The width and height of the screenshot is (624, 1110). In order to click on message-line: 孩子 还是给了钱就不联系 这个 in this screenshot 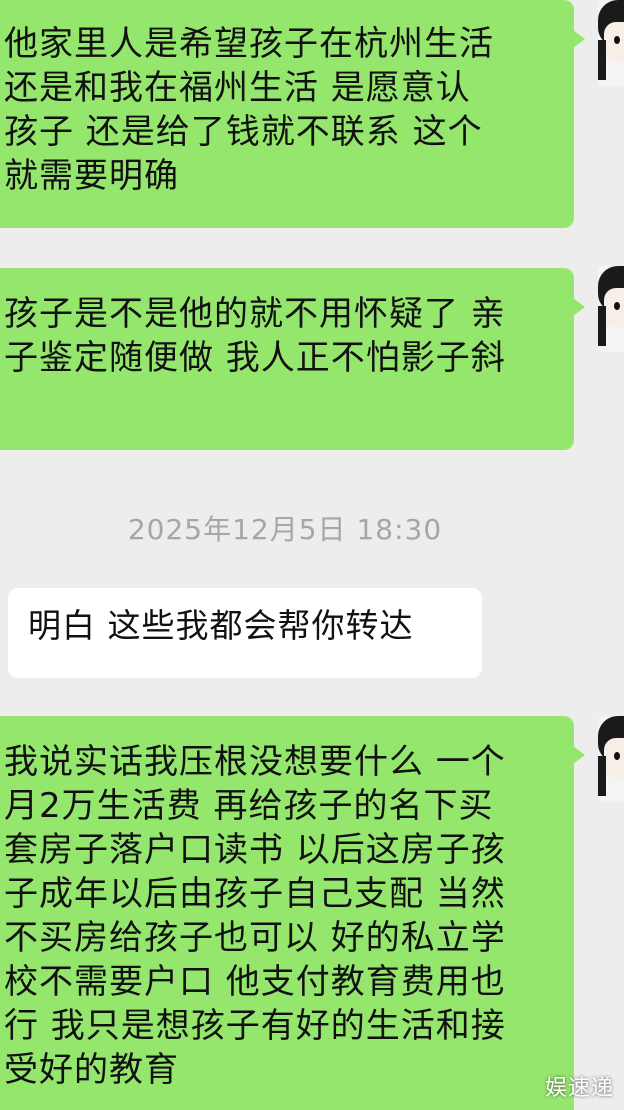, I will do `click(243, 132)`.